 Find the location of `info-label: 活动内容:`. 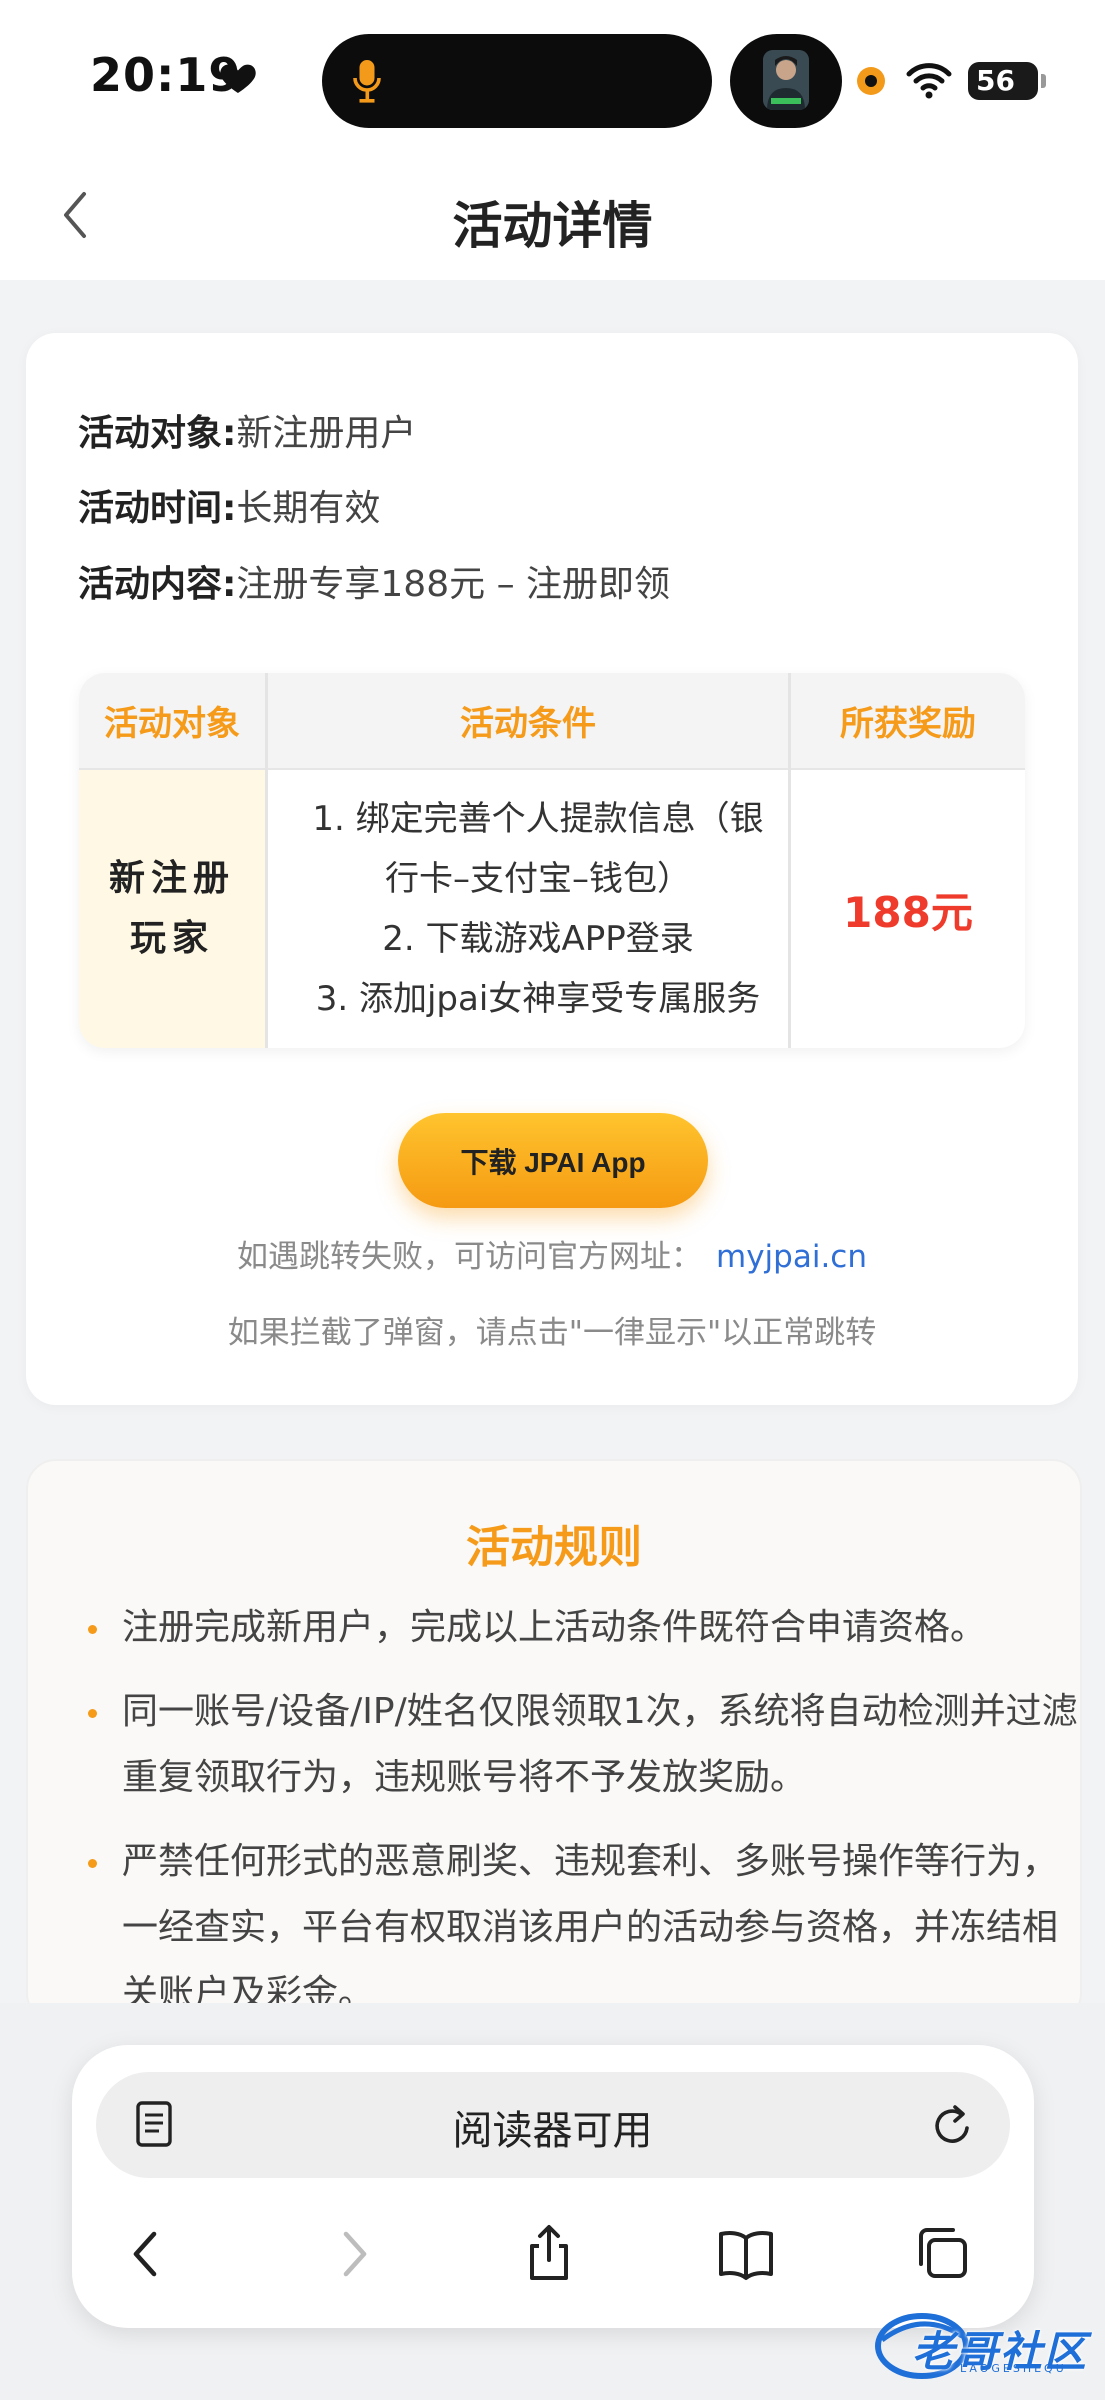

info-label: 活动内容: is located at coordinates (157, 584).